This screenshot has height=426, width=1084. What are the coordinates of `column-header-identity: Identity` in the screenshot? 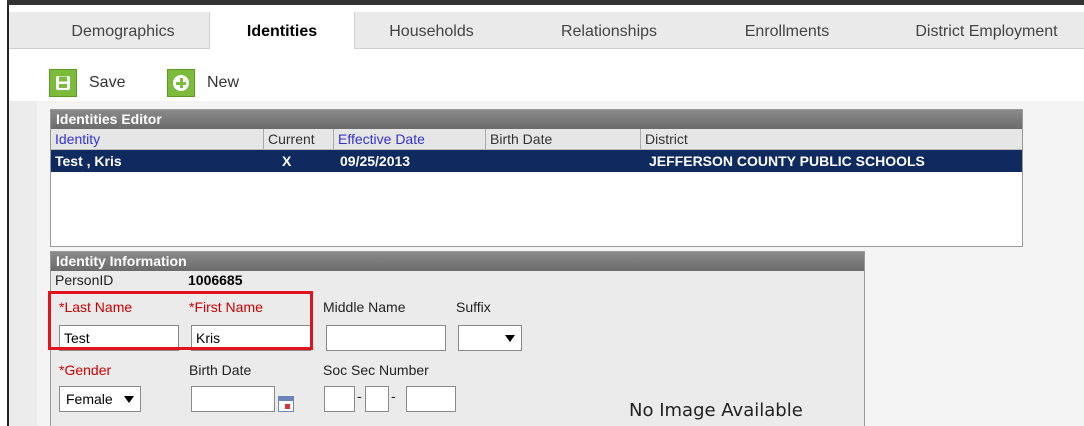 It's located at (157, 139).